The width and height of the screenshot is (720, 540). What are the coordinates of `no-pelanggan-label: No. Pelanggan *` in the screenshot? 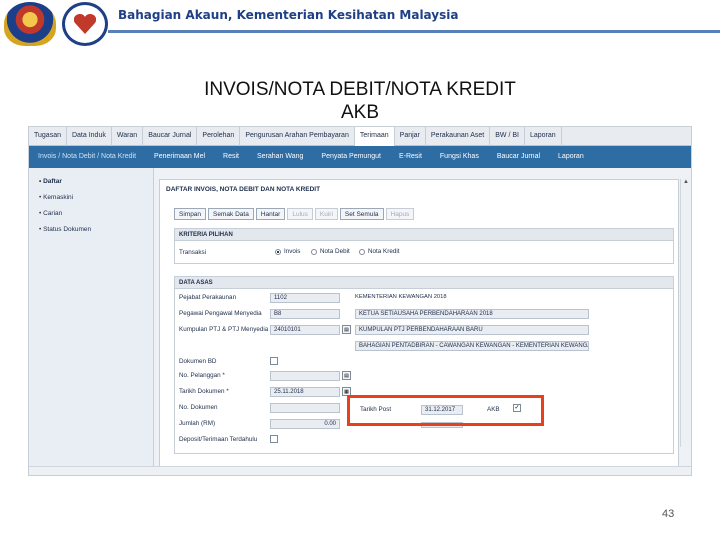 It's located at (202, 375).